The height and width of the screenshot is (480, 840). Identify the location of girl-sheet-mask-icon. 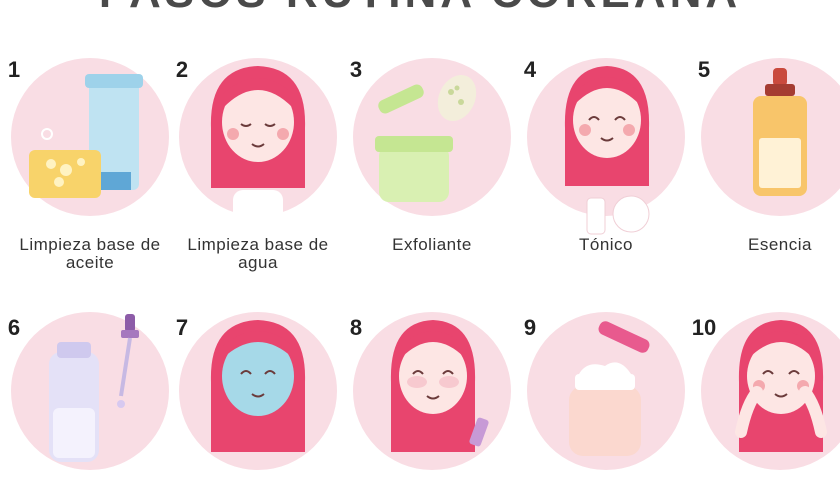
(258, 386).